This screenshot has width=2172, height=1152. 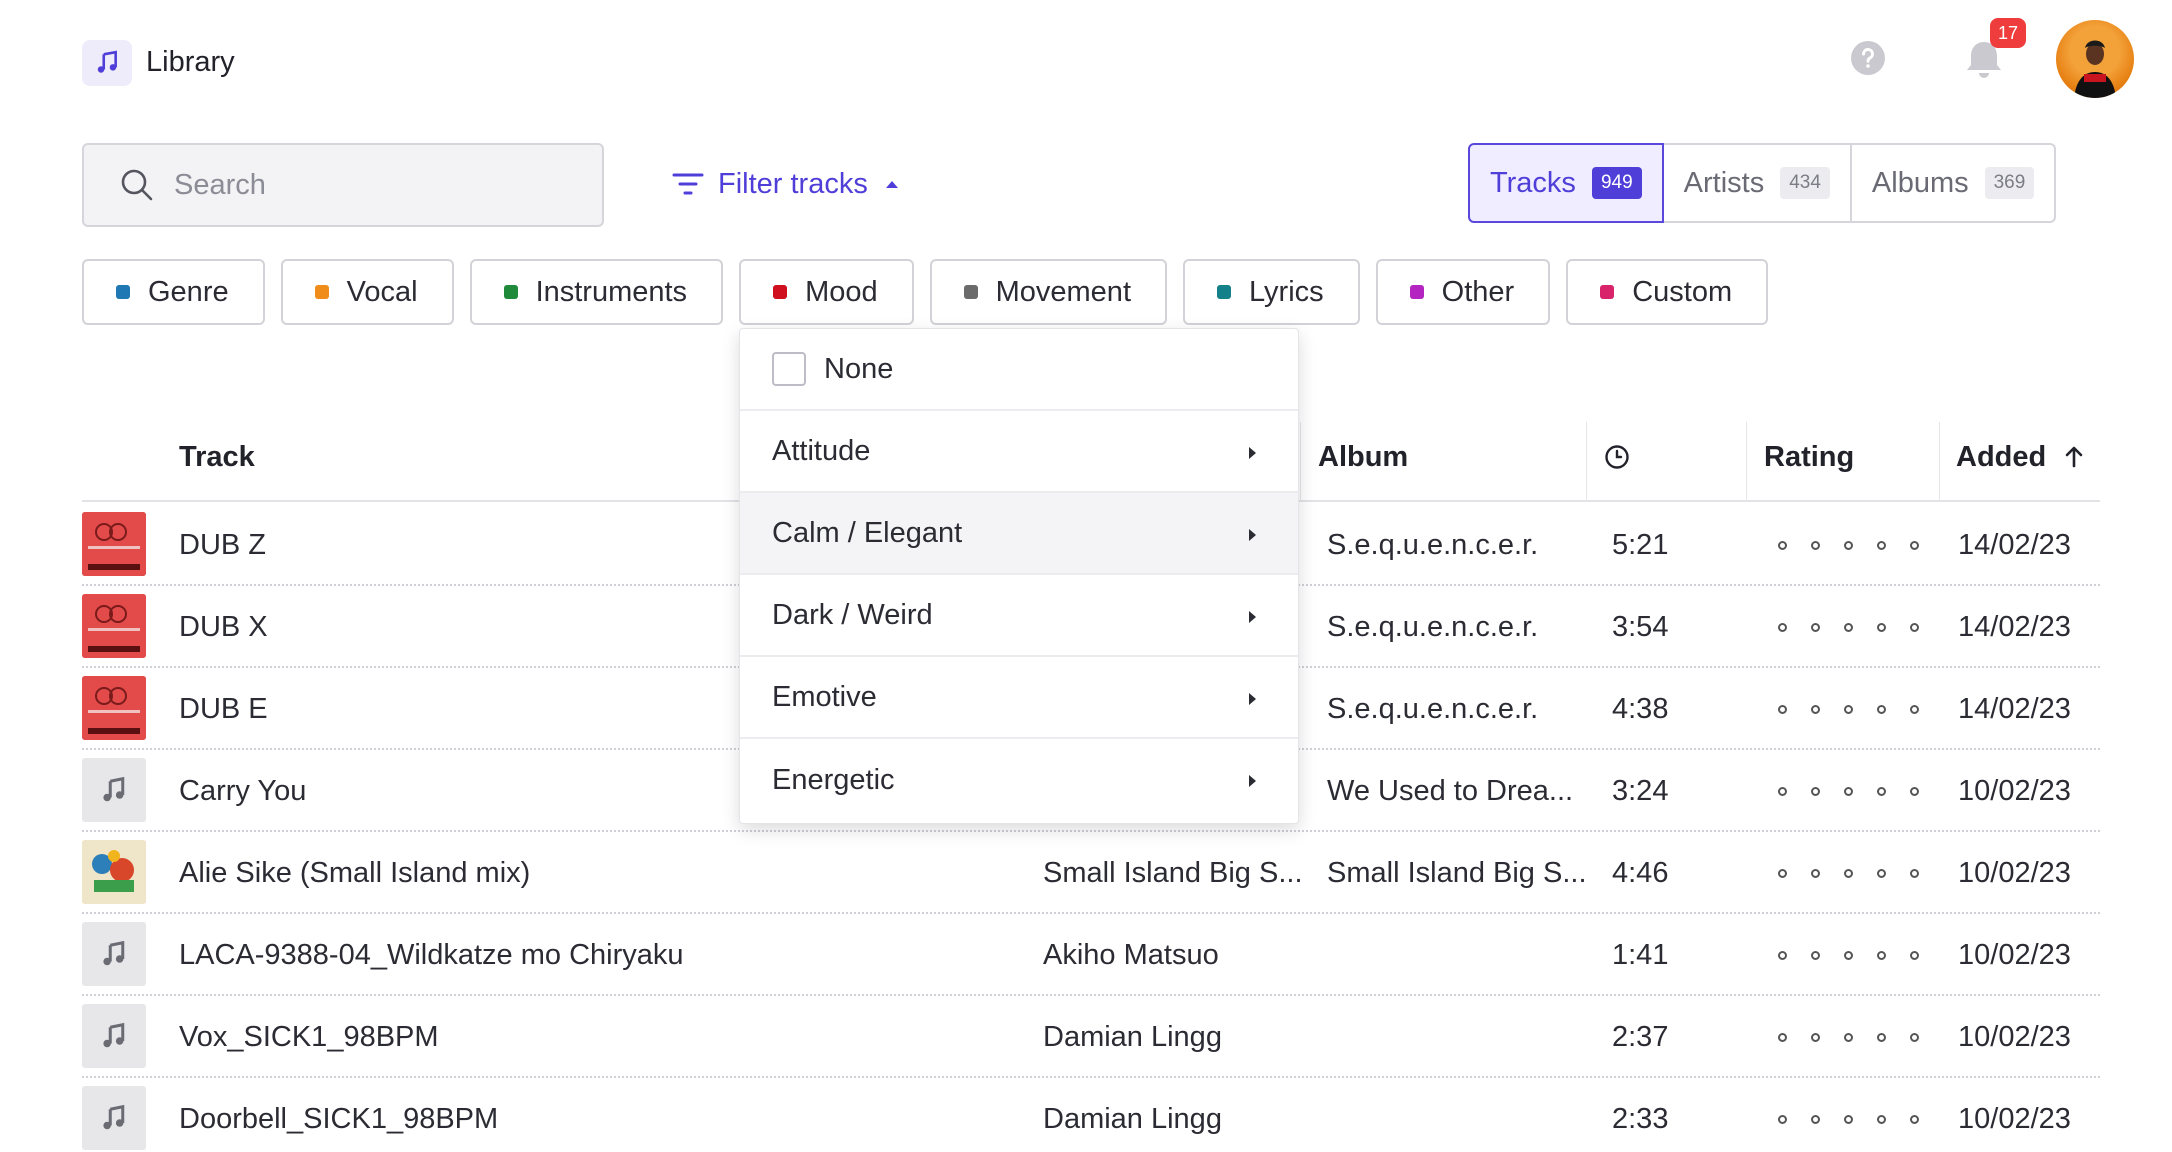 I want to click on chip-mood: Mood, so click(x=826, y=292).